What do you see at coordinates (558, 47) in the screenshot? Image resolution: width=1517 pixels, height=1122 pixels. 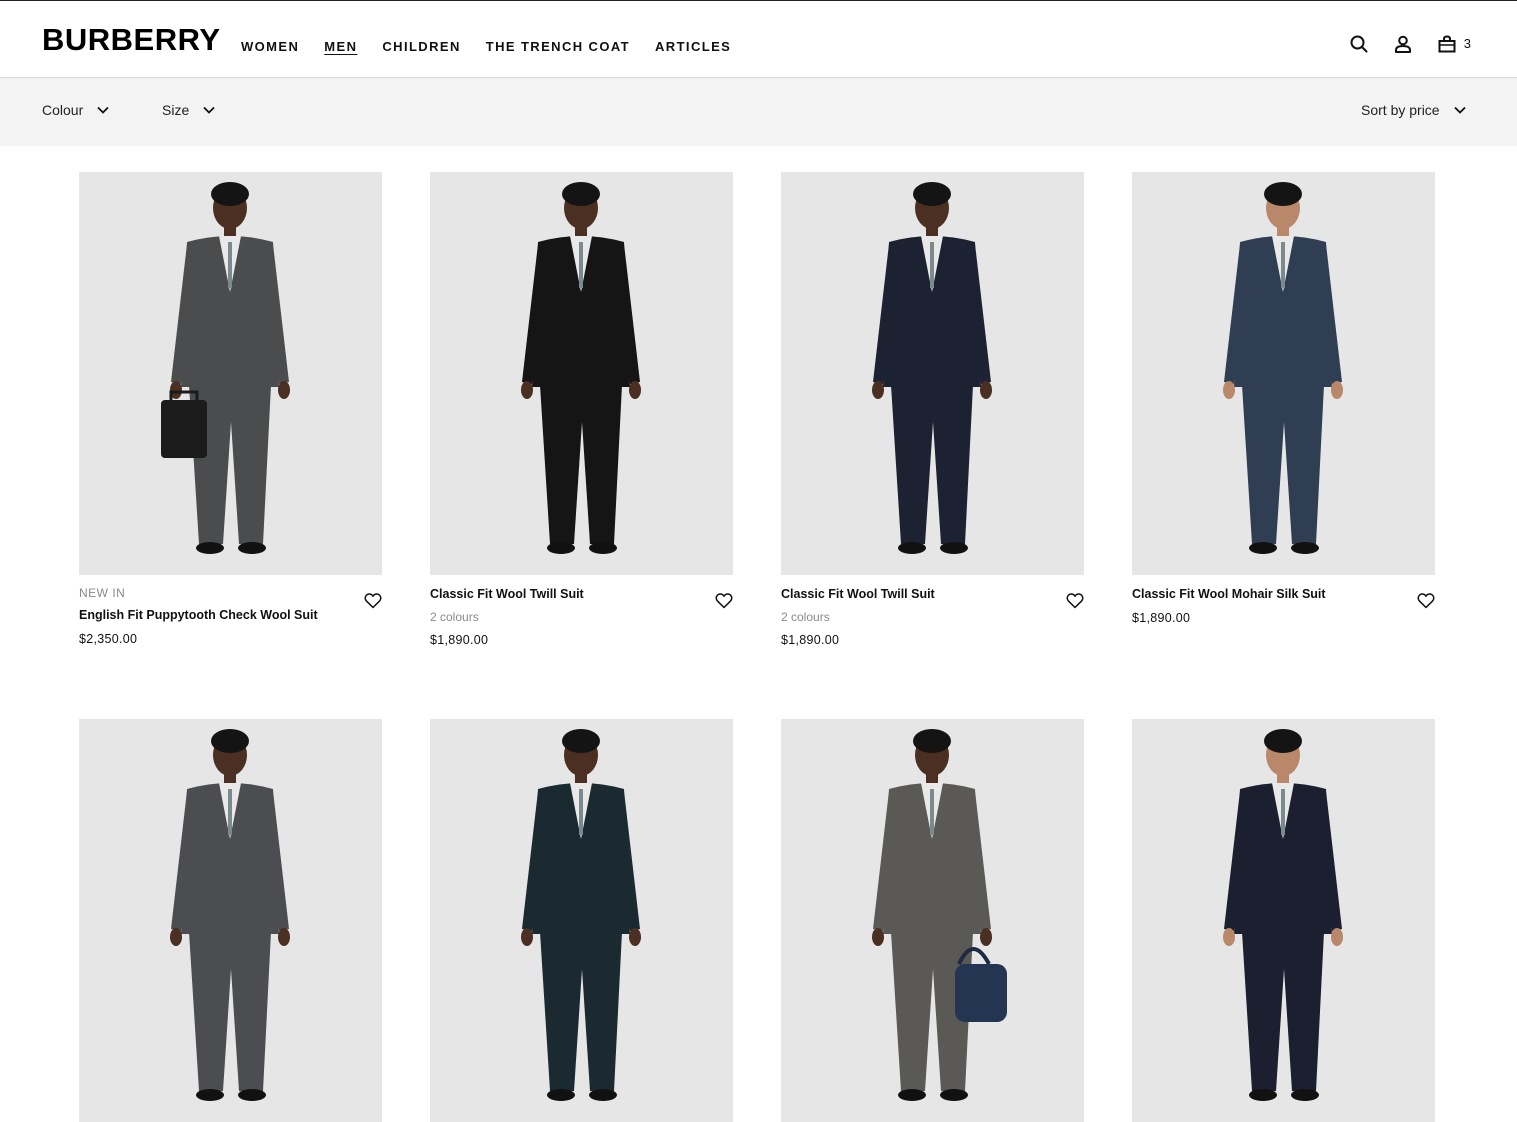 I see `nav-item-trench-coat: THE TRENCH COAT` at bounding box center [558, 47].